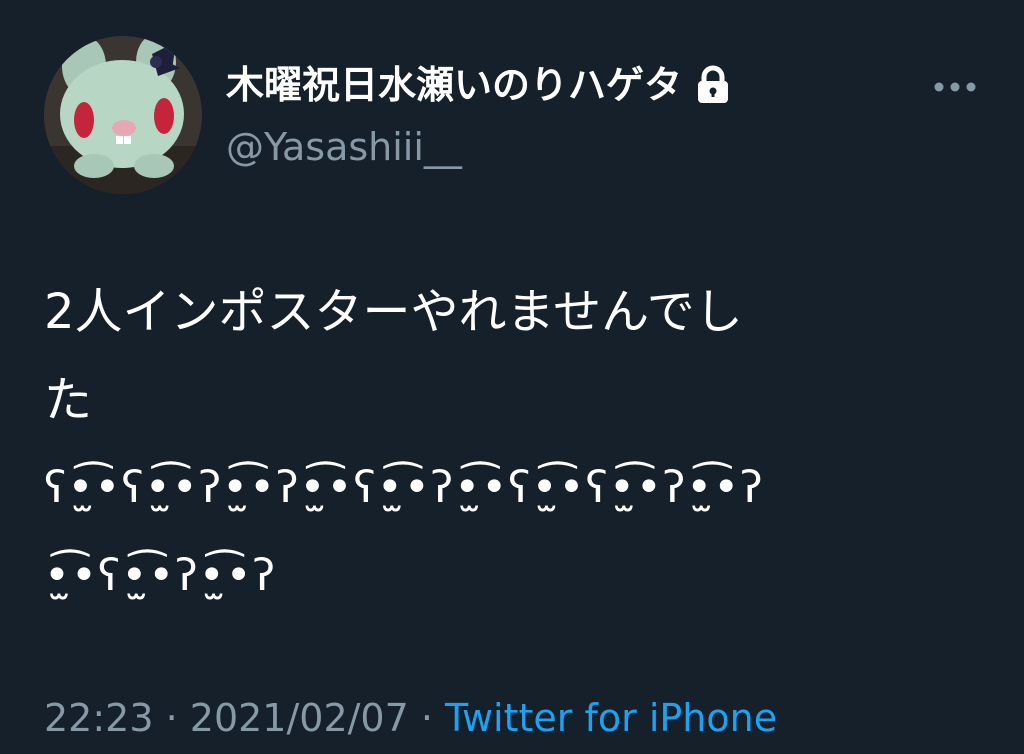 This screenshot has height=754, width=1024. I want to click on avatar, so click(123, 115).